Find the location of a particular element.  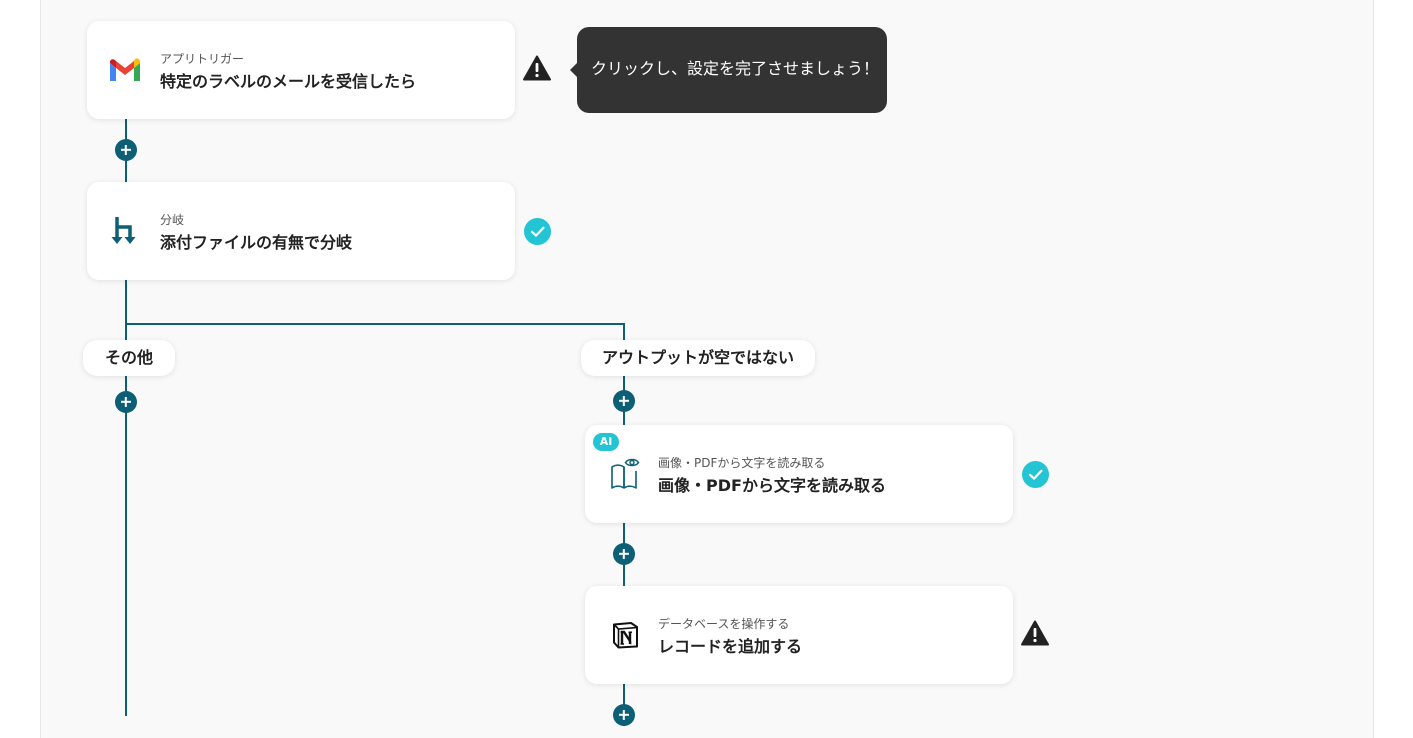

step-title: レコードを追加する is located at coordinates (730, 646).